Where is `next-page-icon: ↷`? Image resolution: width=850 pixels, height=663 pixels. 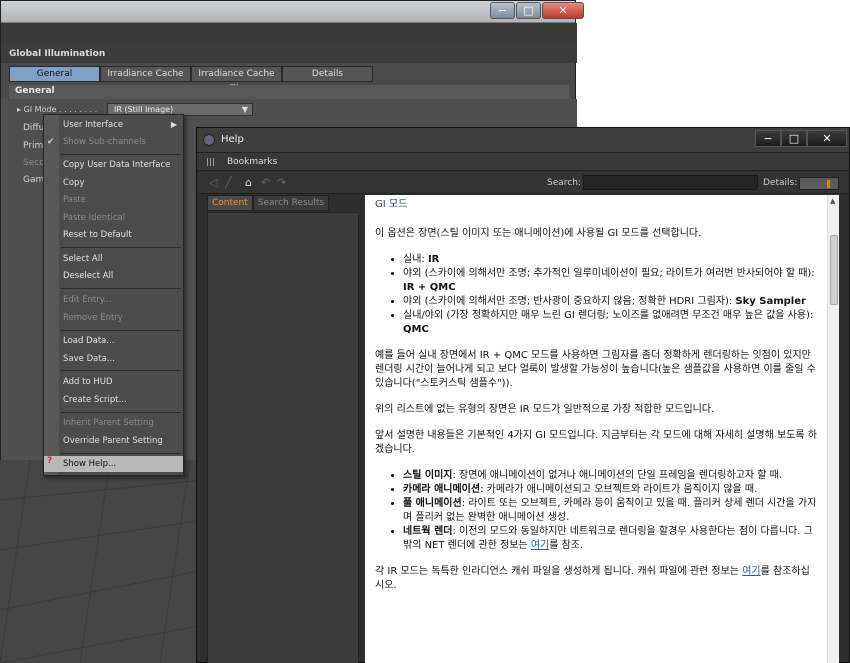 next-page-icon: ↷ is located at coordinates (281, 182).